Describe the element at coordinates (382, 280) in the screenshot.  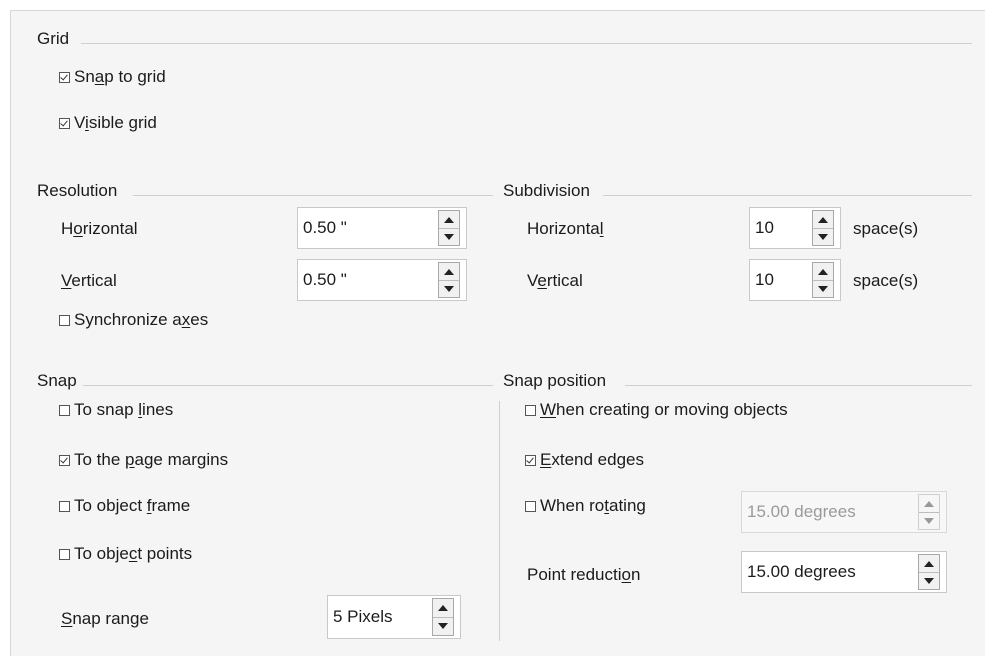
I see `resolution-vertical-spinbox: 0.50 "` at that location.